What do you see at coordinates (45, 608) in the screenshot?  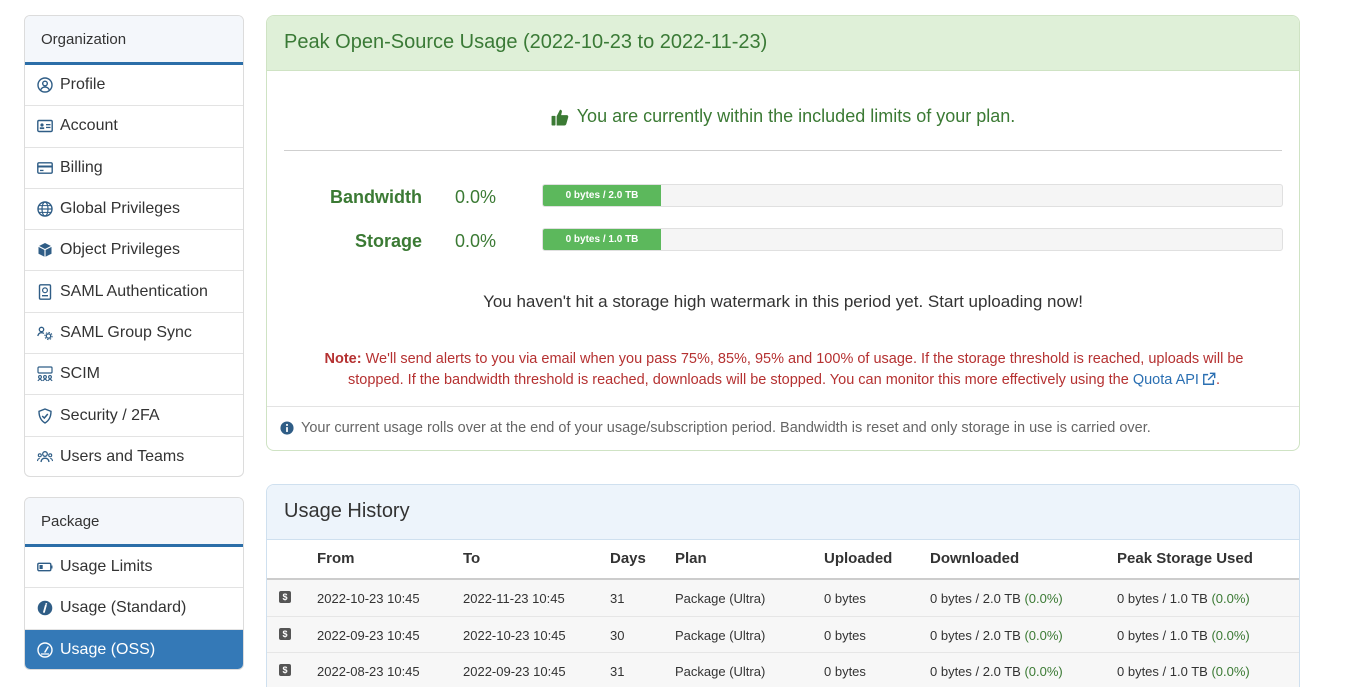 I see `gauge-info-icon` at bounding box center [45, 608].